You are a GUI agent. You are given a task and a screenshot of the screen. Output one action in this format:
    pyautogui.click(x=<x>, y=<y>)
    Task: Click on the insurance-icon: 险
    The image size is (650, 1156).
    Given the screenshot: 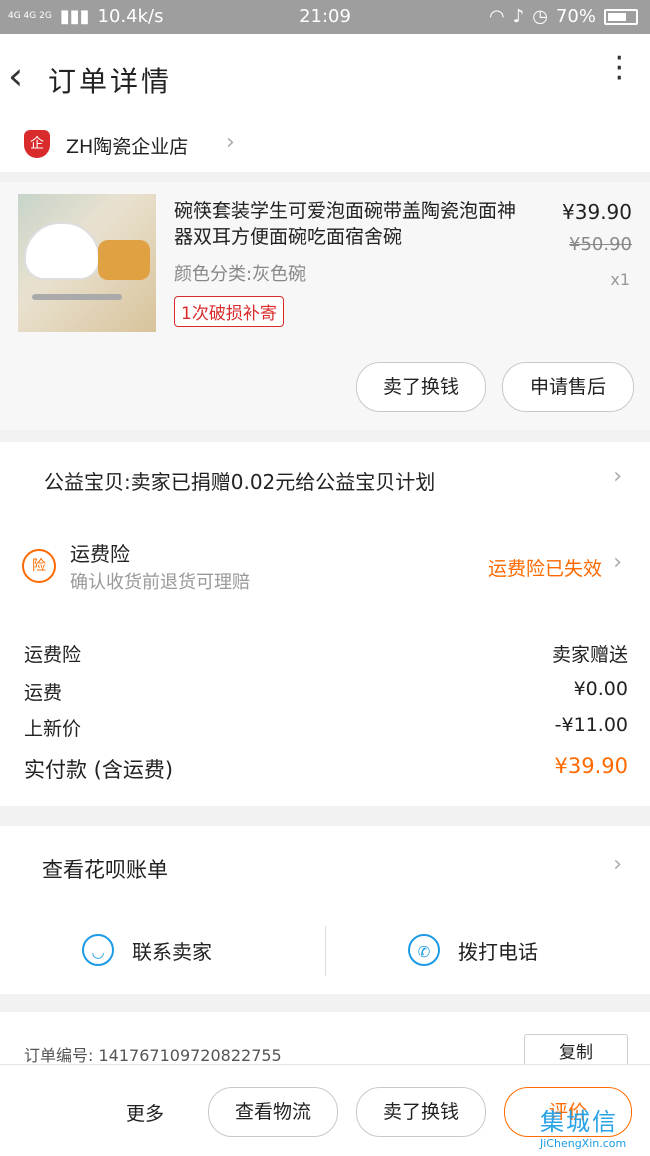 What is the action you would take?
    pyautogui.click(x=39, y=566)
    